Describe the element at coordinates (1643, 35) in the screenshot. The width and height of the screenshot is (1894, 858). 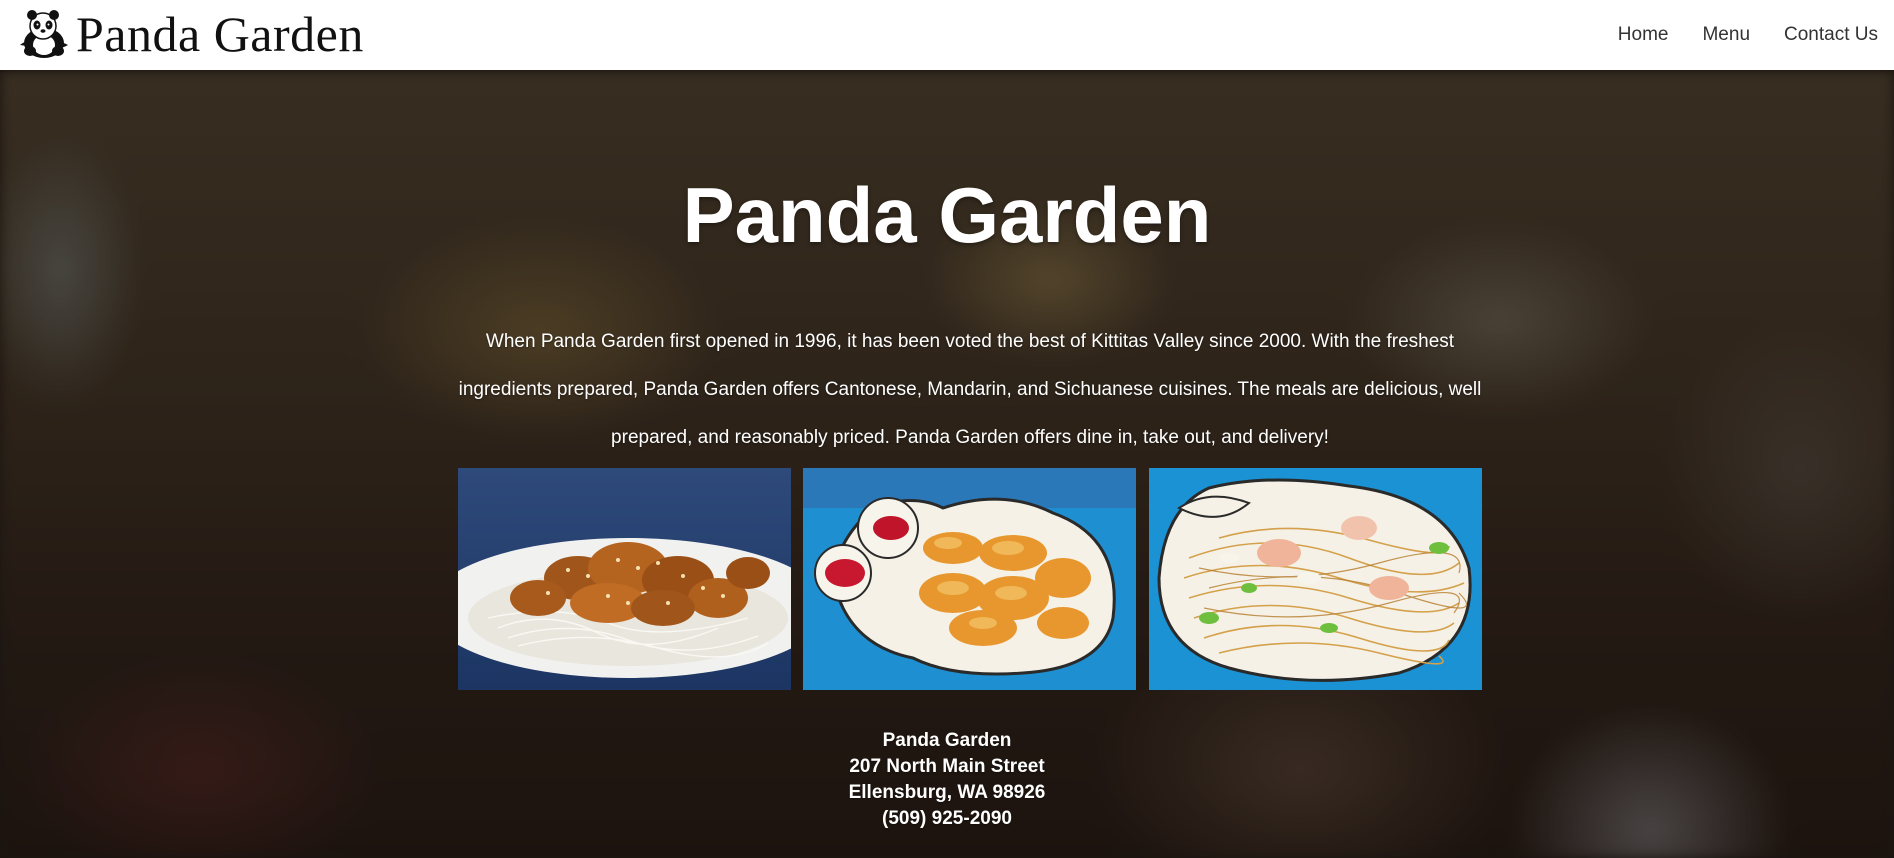
I see `nav-home-link: Home` at that location.